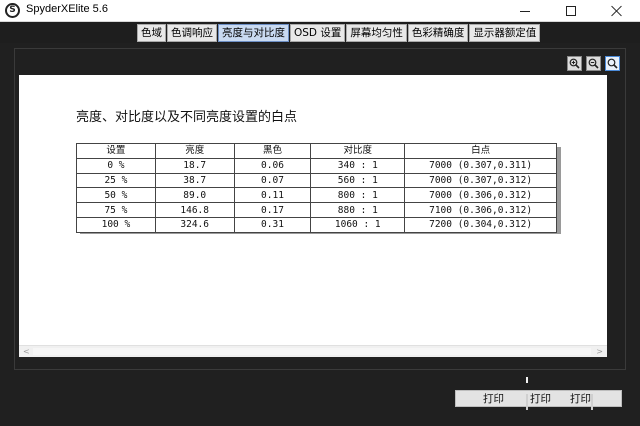 This screenshot has height=426, width=640. I want to click on minimize-button, so click(525, 11).